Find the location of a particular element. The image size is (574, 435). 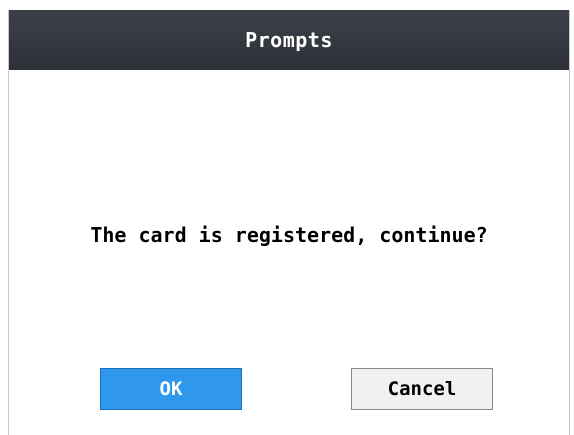

cancel-button: Cancel is located at coordinates (422, 389).